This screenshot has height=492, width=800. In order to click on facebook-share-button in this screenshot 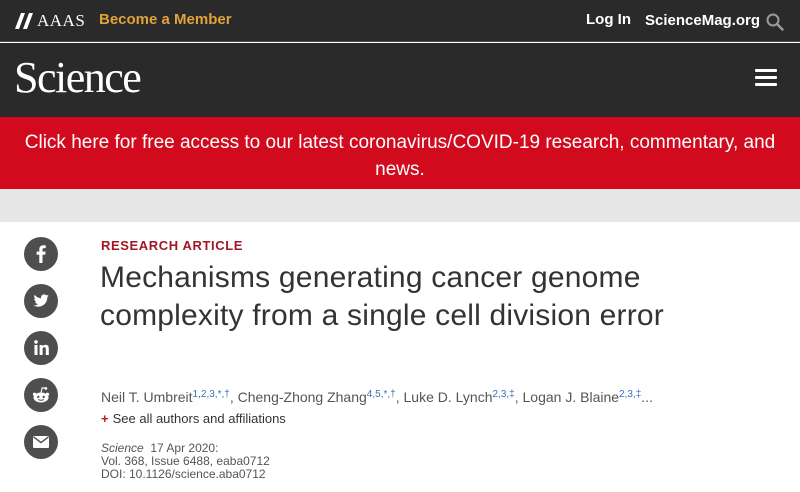, I will do `click(41, 254)`.